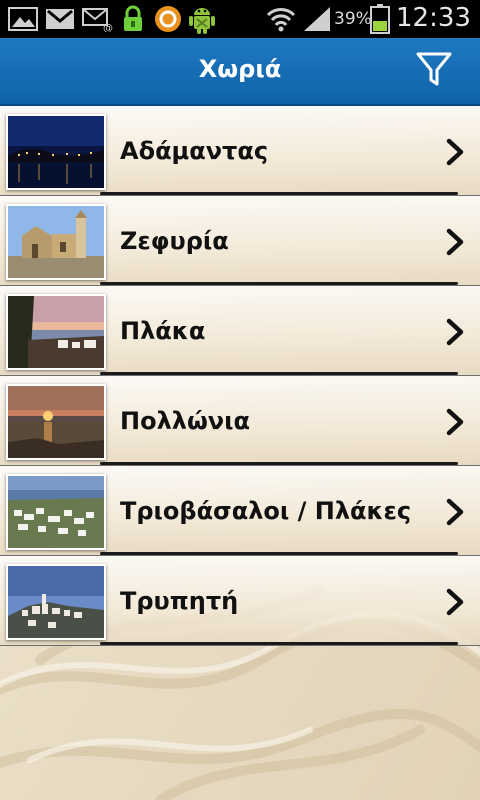 This screenshot has width=480, height=800. I want to click on battery-icon, so click(380, 21).